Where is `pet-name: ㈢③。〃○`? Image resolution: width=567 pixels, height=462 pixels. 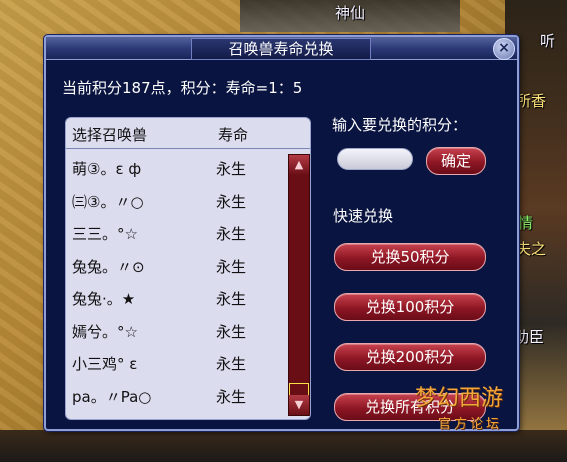 pet-name: ㈢③。〃○ is located at coordinates (108, 201).